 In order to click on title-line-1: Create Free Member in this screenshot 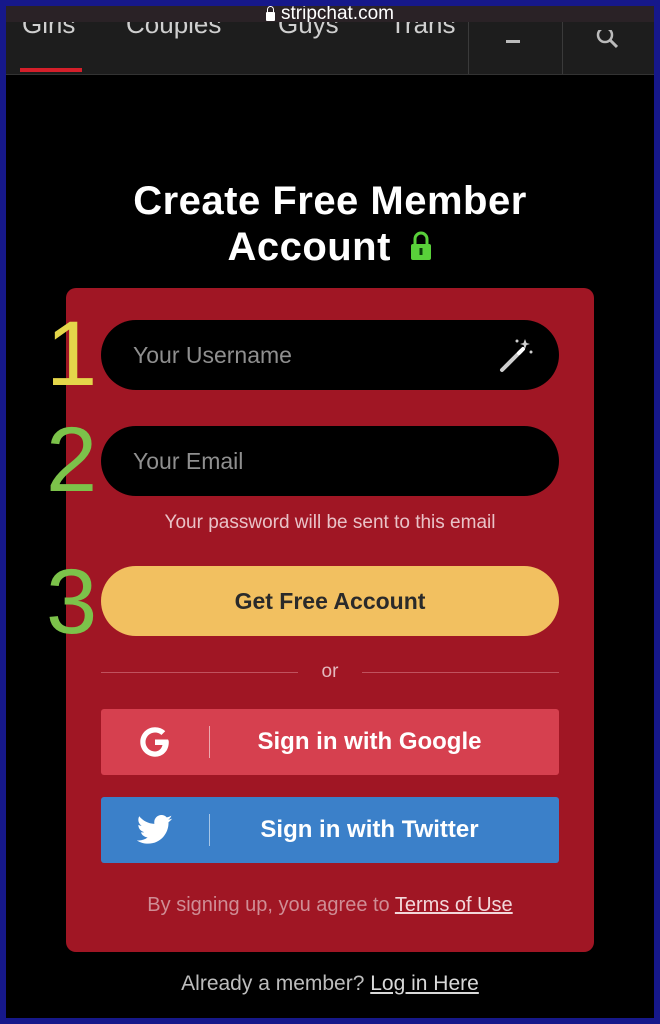, I will do `click(330, 201)`.